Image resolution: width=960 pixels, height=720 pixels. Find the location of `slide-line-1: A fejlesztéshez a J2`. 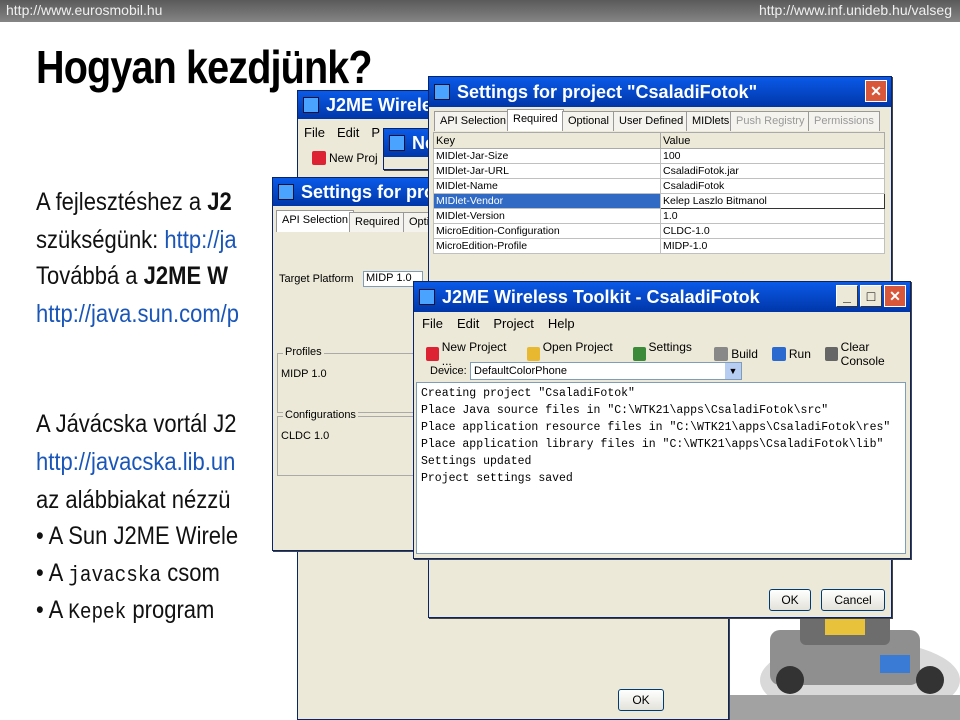

slide-line-1: A fejlesztéshez a J2 is located at coordinates (134, 202).